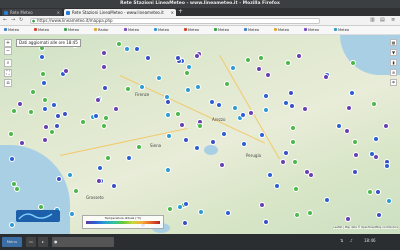  Describe the element at coordinates (8, 63) in the screenshot. I see `search-button: ⌕` at that location.